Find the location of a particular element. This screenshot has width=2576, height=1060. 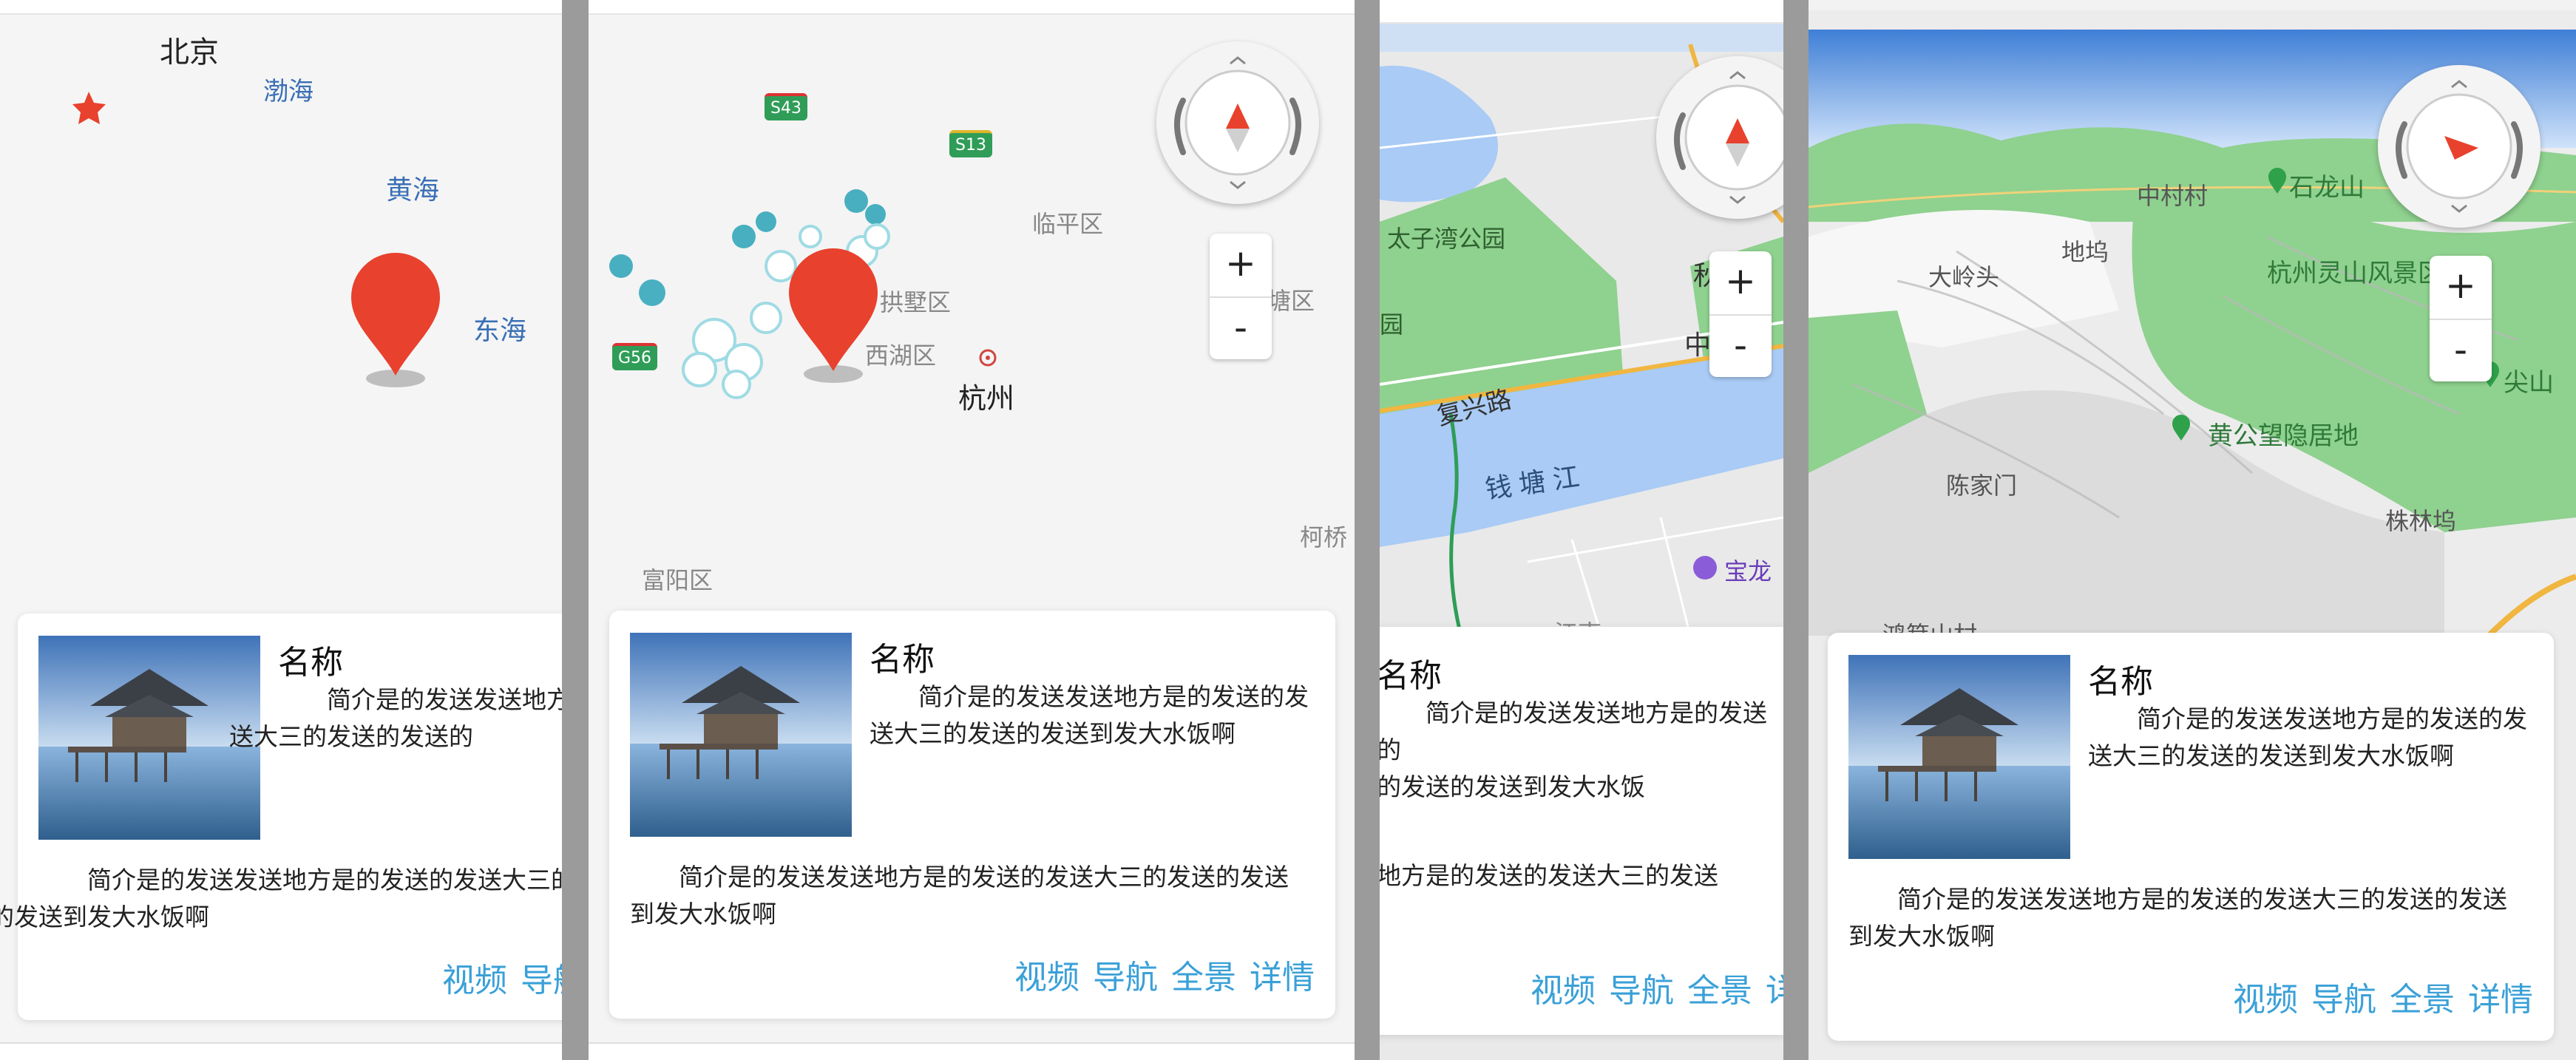

label-gongshu: 拱墅区 is located at coordinates (916, 302).